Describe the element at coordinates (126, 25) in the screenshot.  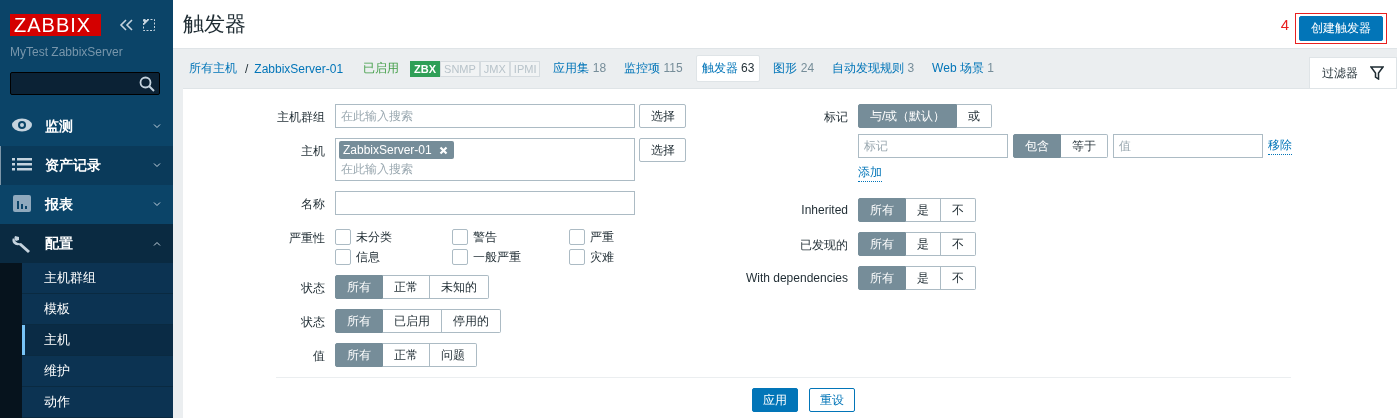
I see `collapse-icon` at that location.